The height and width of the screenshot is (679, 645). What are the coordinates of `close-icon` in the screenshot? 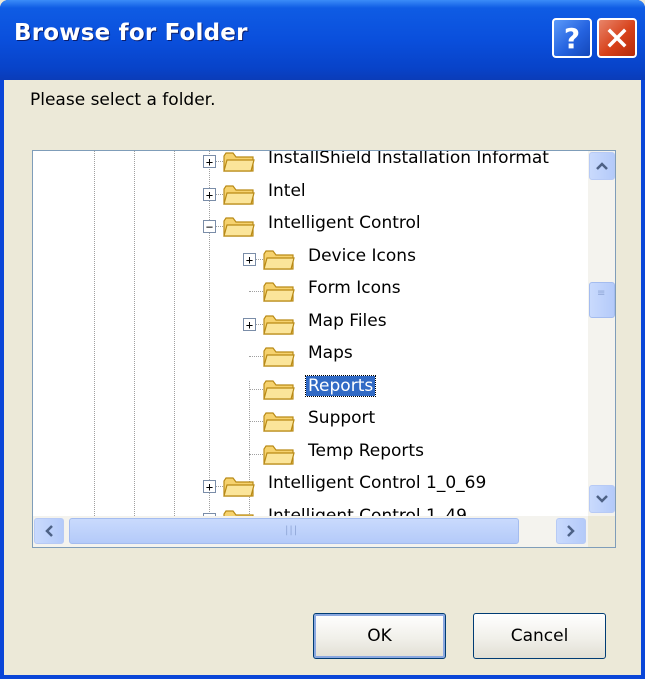 It's located at (617, 38).